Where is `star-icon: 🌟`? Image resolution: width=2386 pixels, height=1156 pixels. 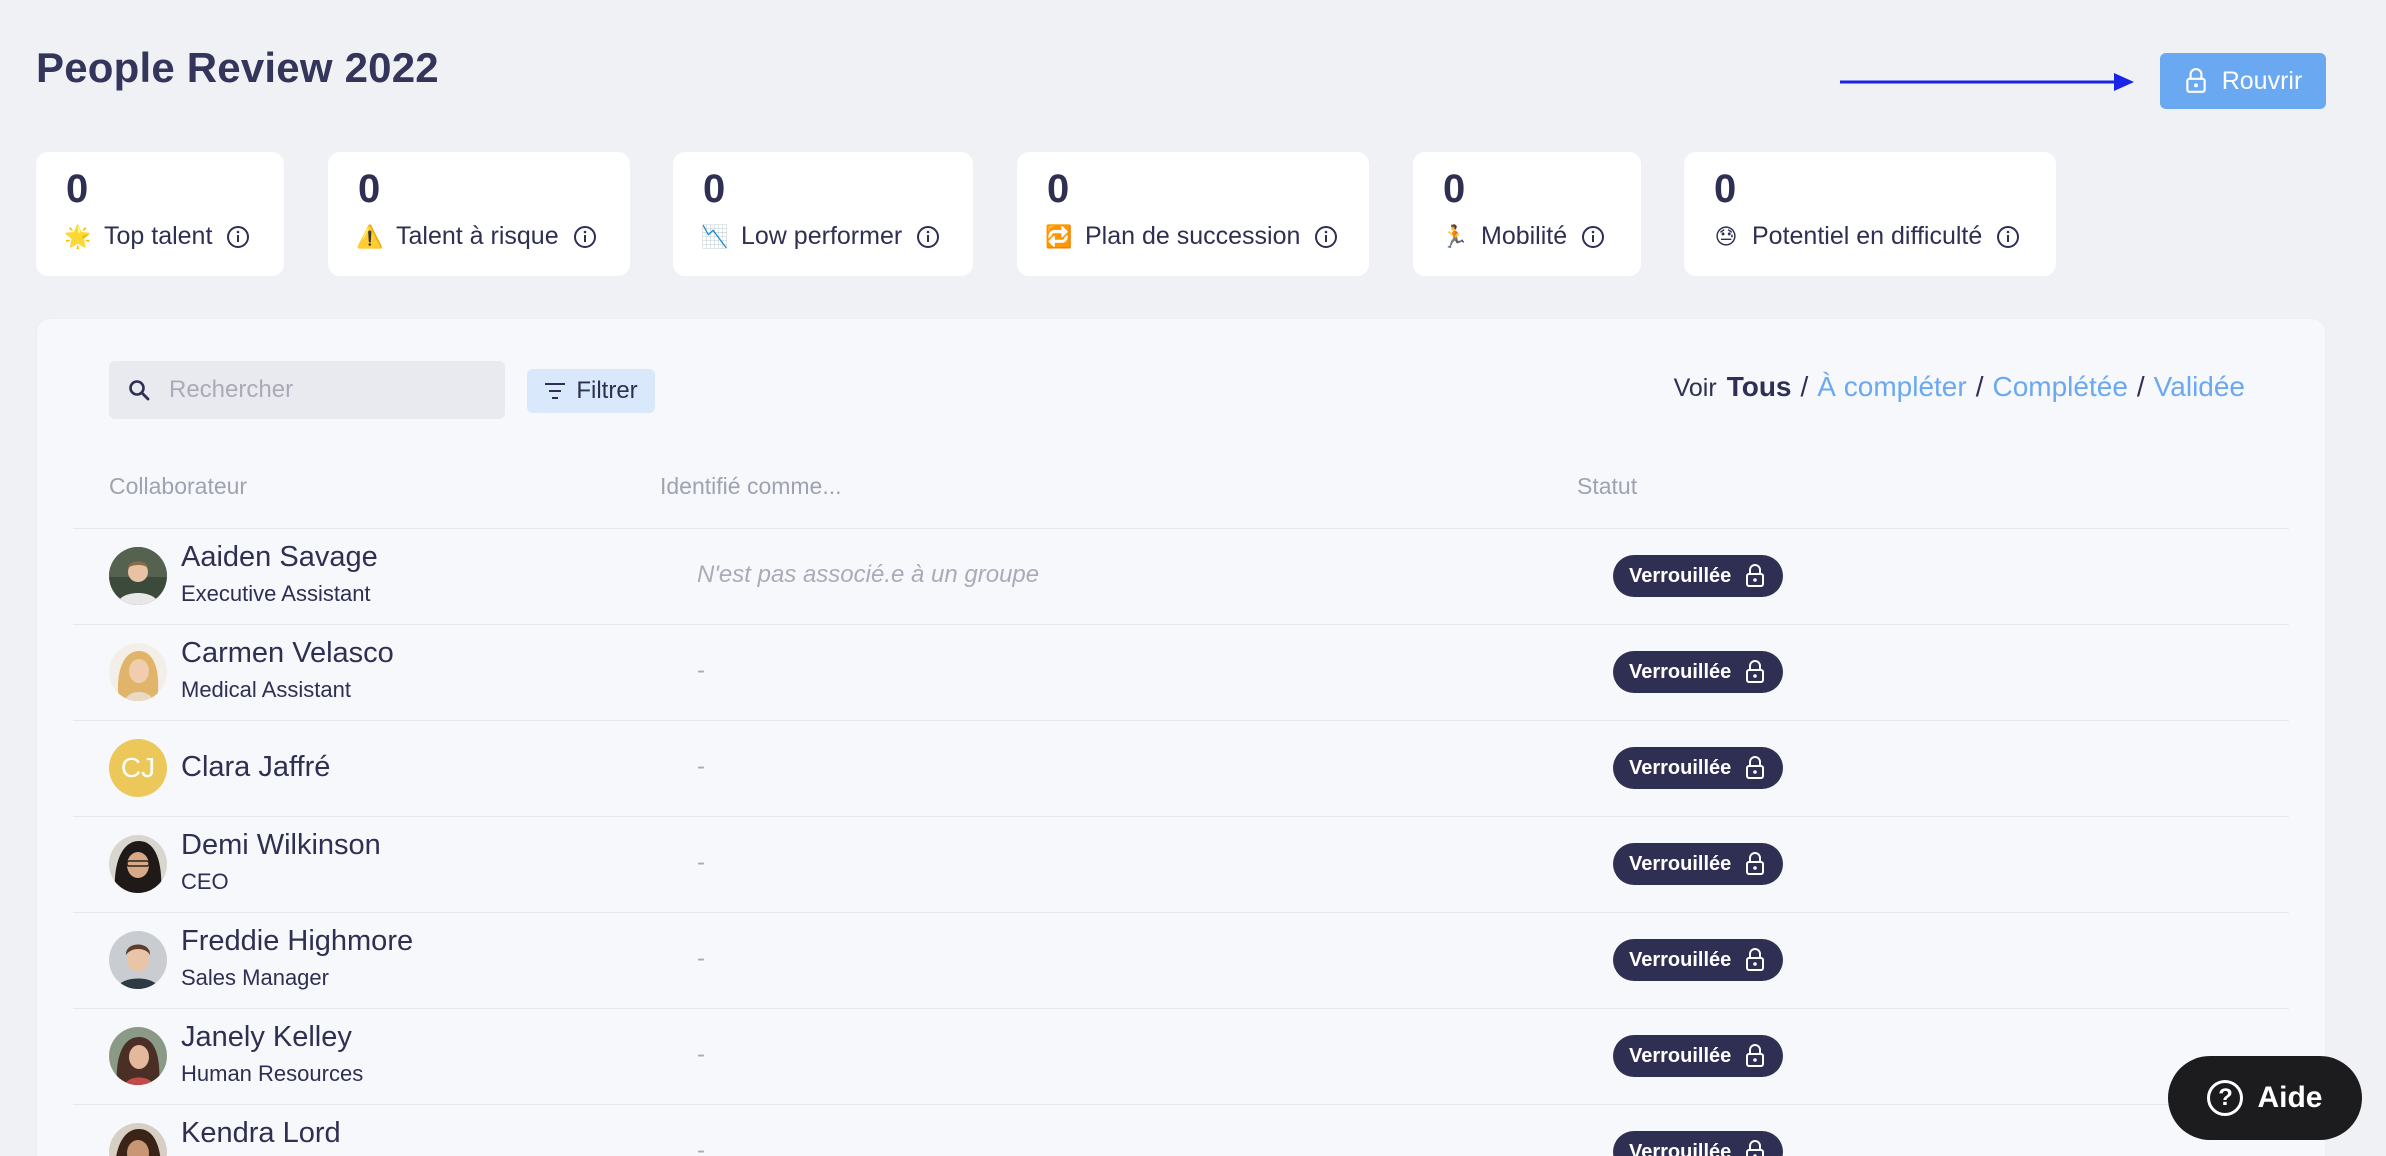 star-icon: 🌟 is located at coordinates (78, 236).